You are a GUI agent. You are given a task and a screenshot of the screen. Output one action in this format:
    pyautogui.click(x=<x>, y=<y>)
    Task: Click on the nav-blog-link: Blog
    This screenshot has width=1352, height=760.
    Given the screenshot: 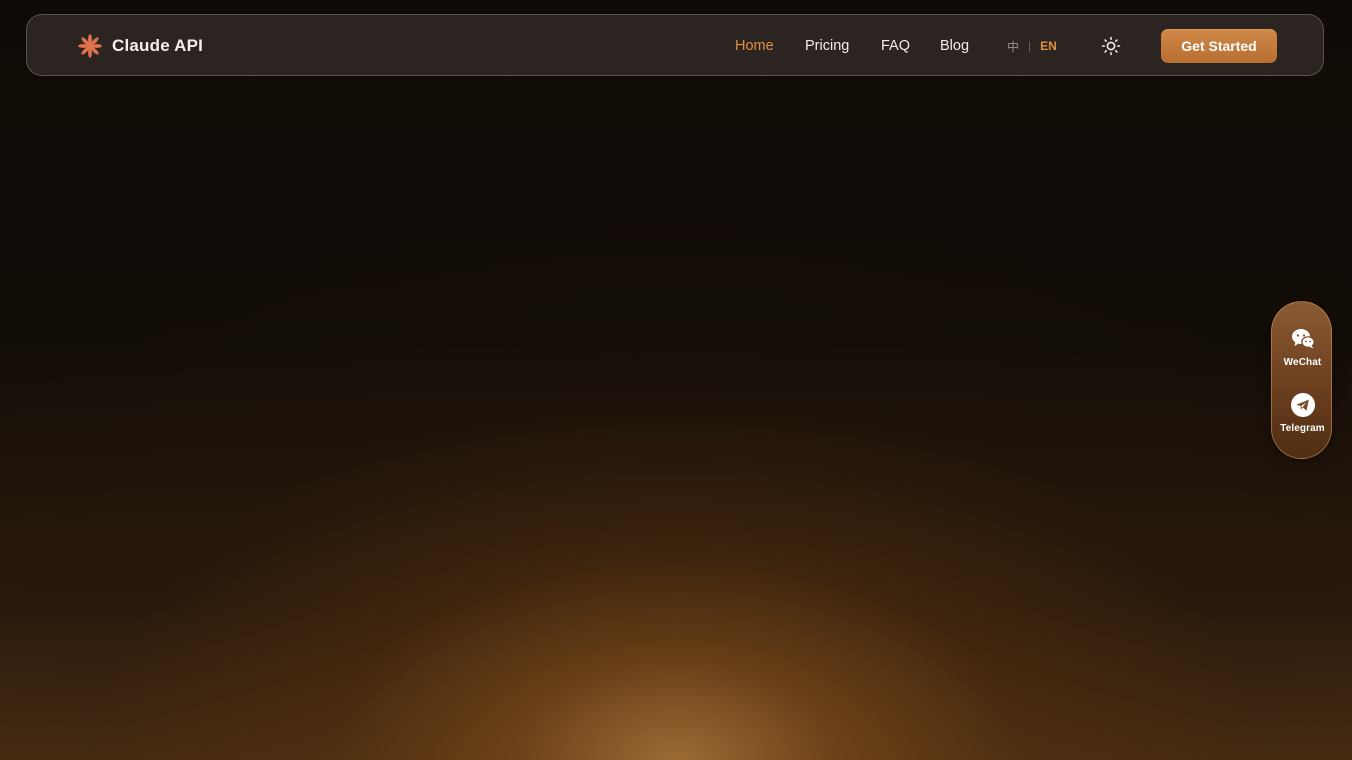 What is the action you would take?
    pyautogui.click(x=954, y=46)
    